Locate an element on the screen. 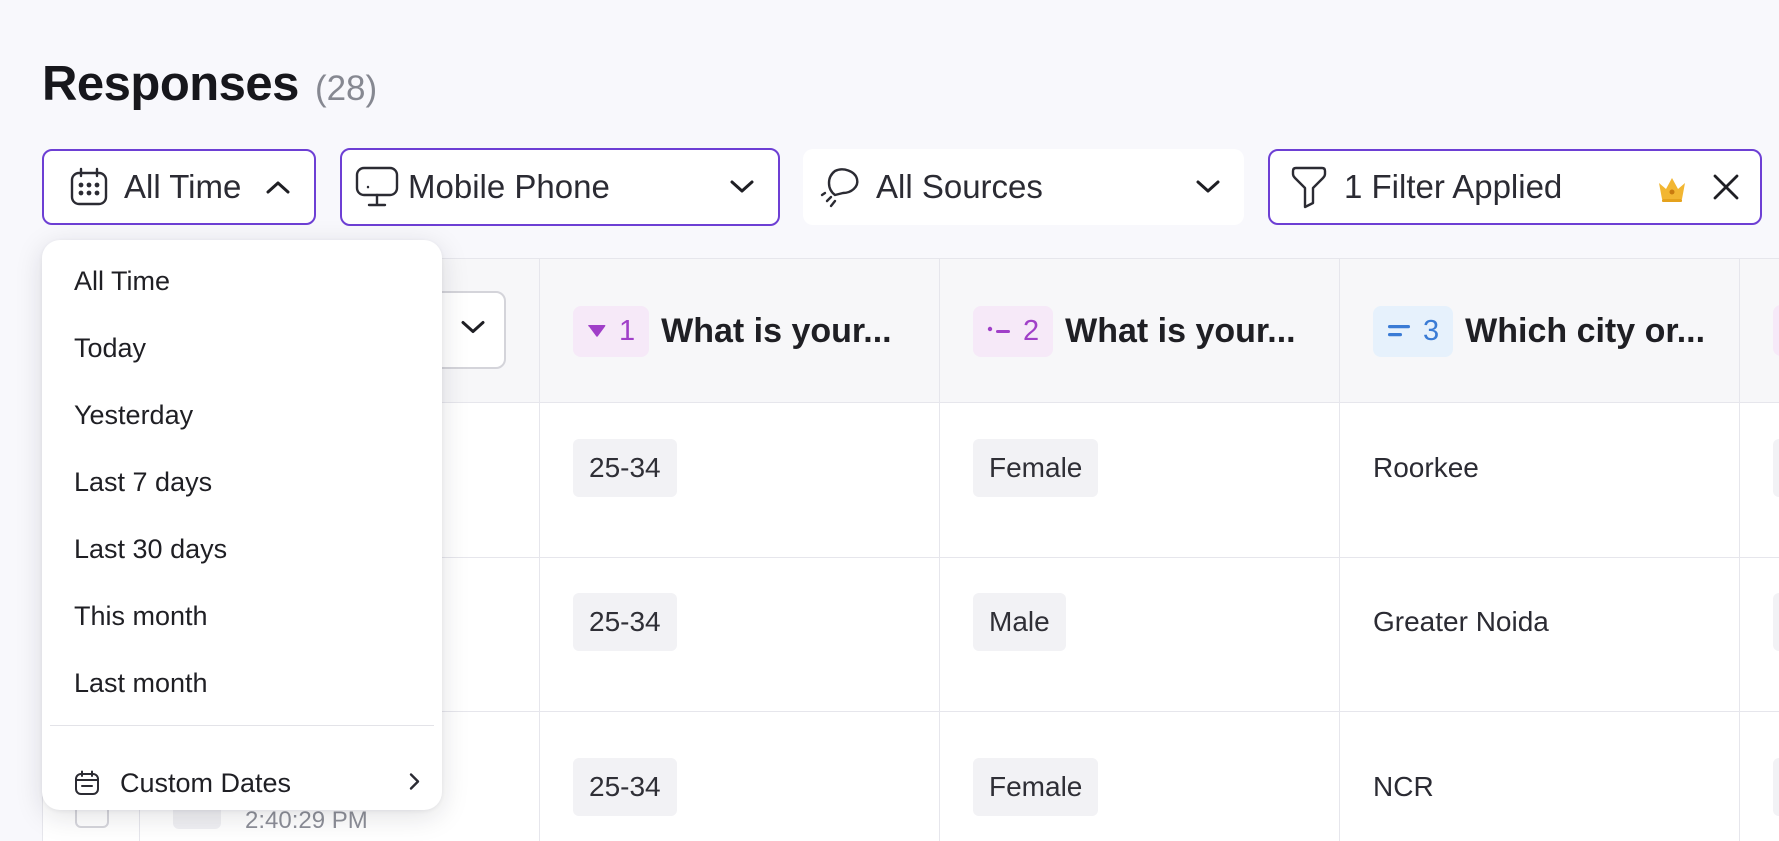  crown-icon is located at coordinates (1672, 187).